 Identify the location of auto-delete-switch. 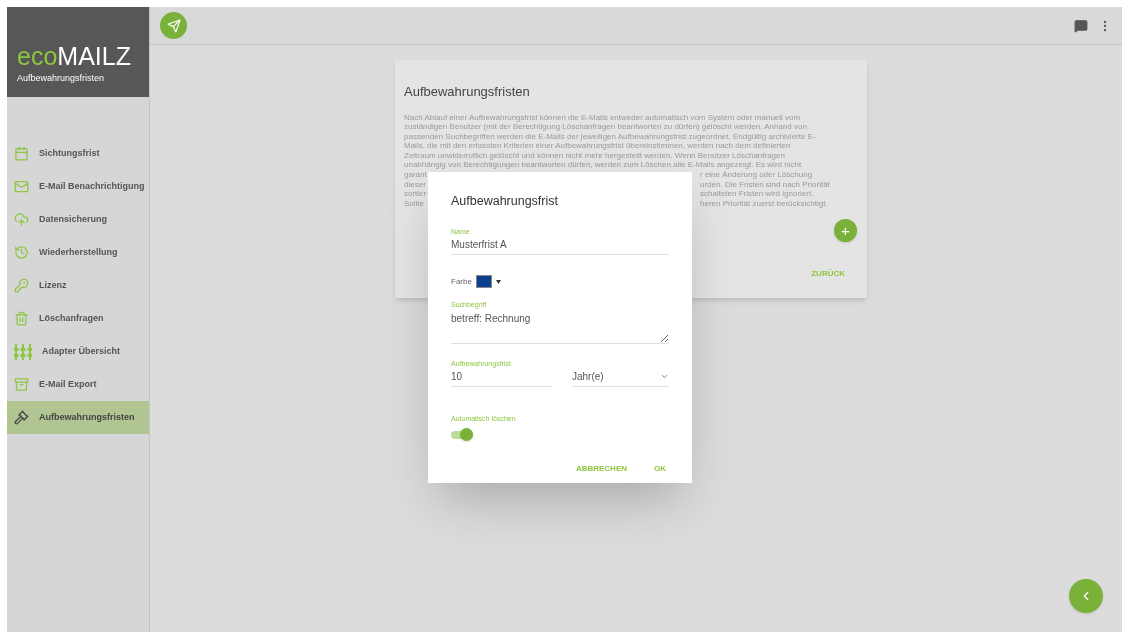
(462, 434).